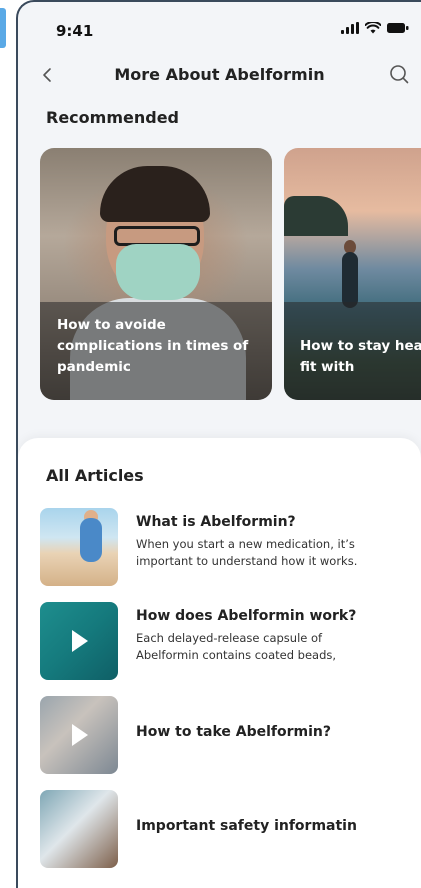 The width and height of the screenshot is (421, 888). Describe the element at coordinates (398, 28) in the screenshot. I see `battery-icon` at that location.